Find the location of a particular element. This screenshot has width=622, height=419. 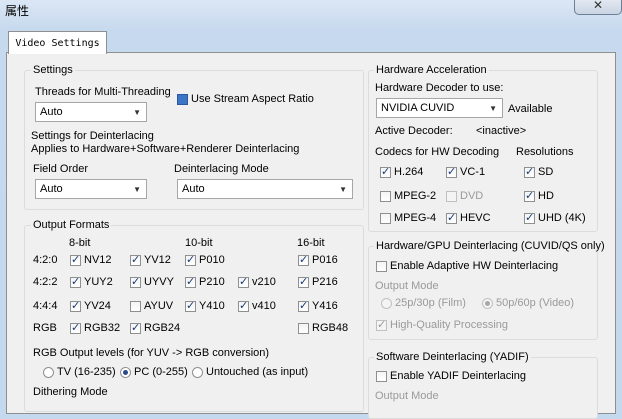

hw-decoder-select: NVIDIA CUVID ▼ is located at coordinates (439, 108).